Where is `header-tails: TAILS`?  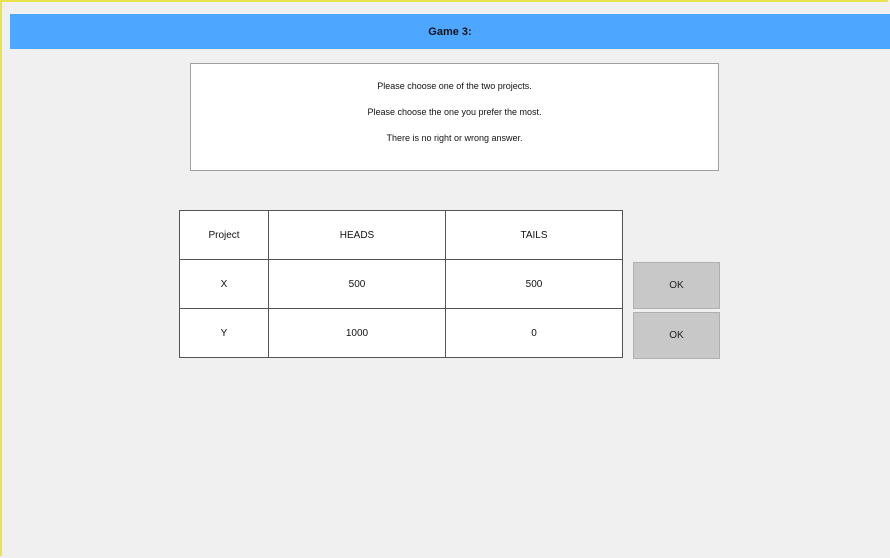 header-tails: TAILS is located at coordinates (534, 235).